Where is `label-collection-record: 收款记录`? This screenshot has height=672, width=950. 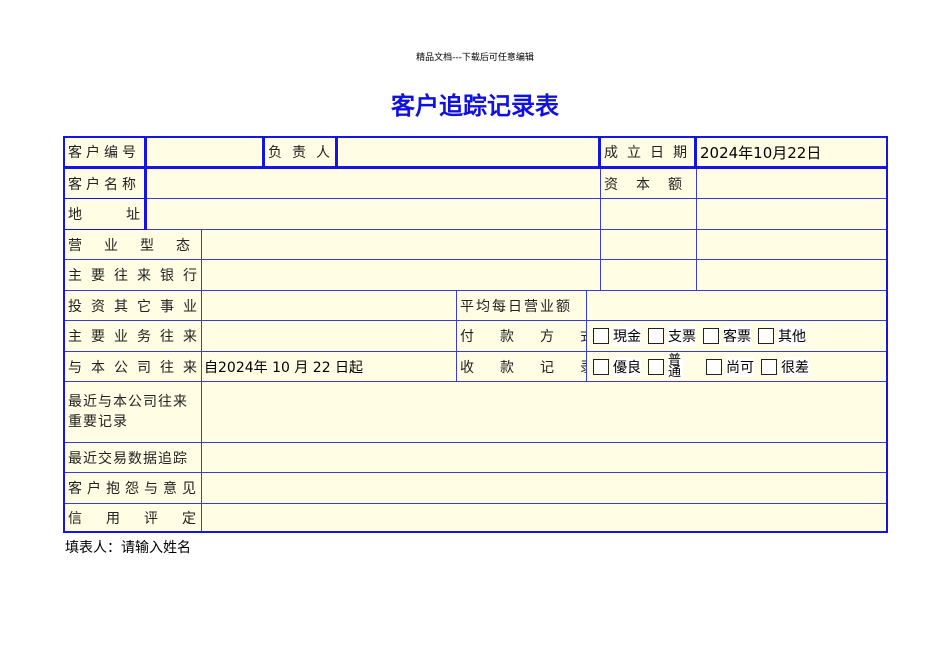 label-collection-record: 收款记录 is located at coordinates (522, 367).